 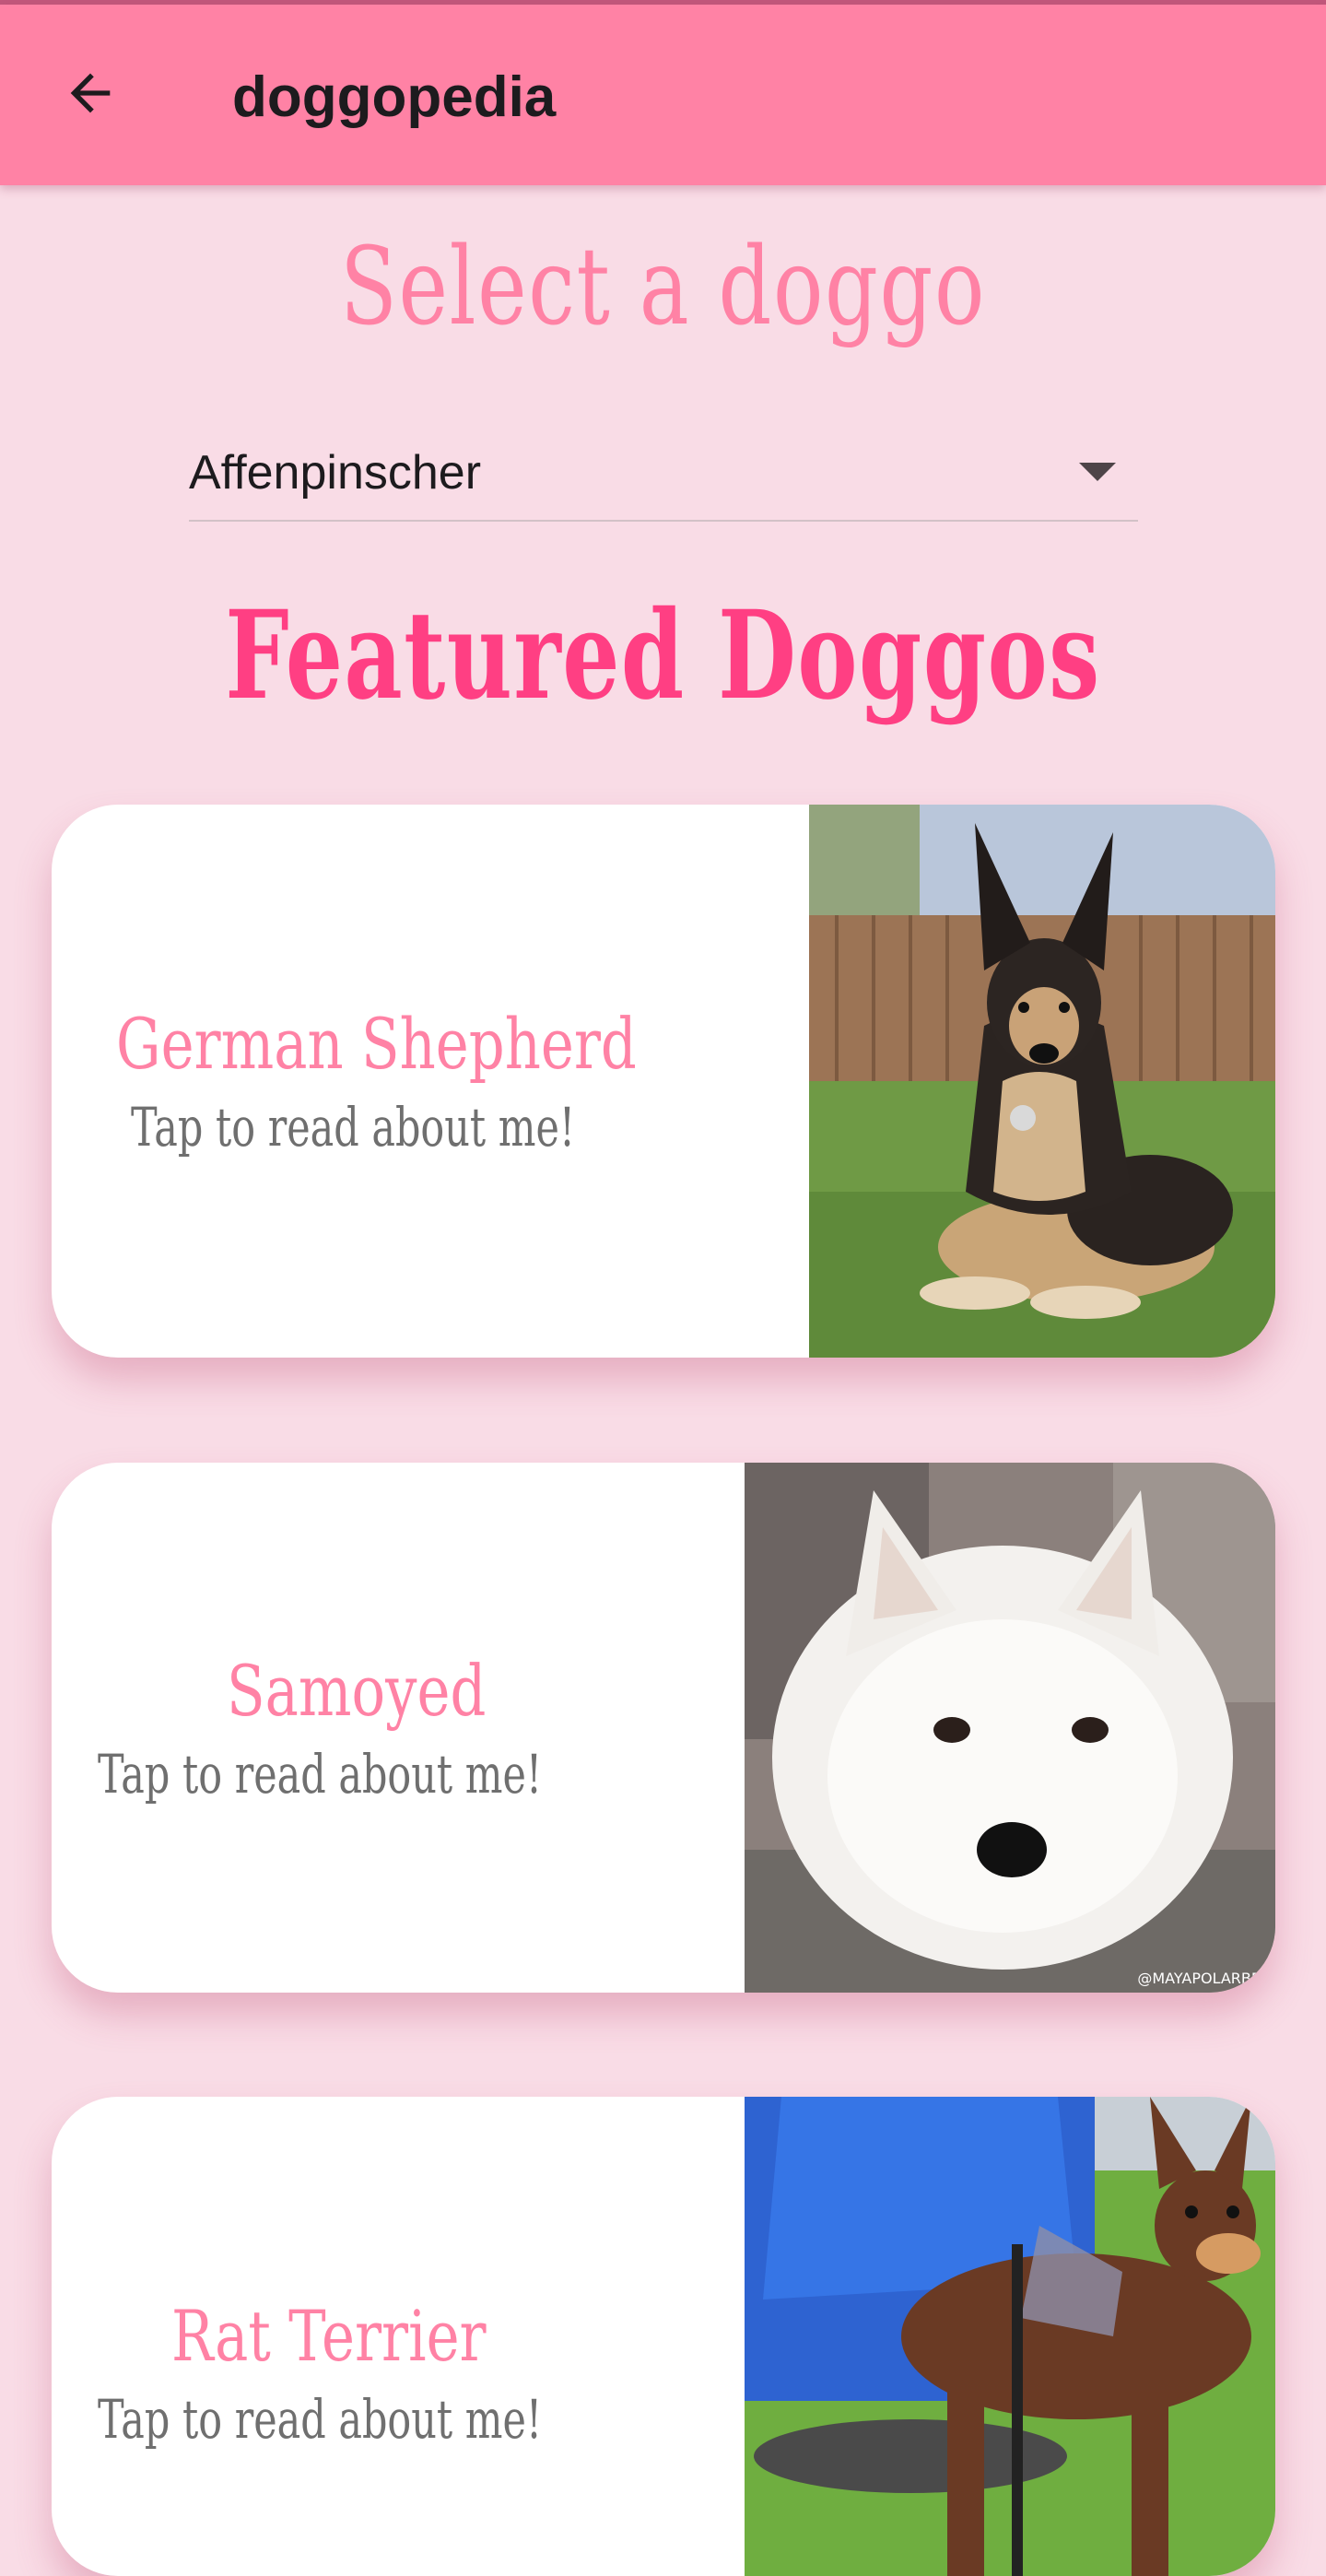 I want to click on card-text: Samoyed Tap to read about me!, so click(x=398, y=1728).